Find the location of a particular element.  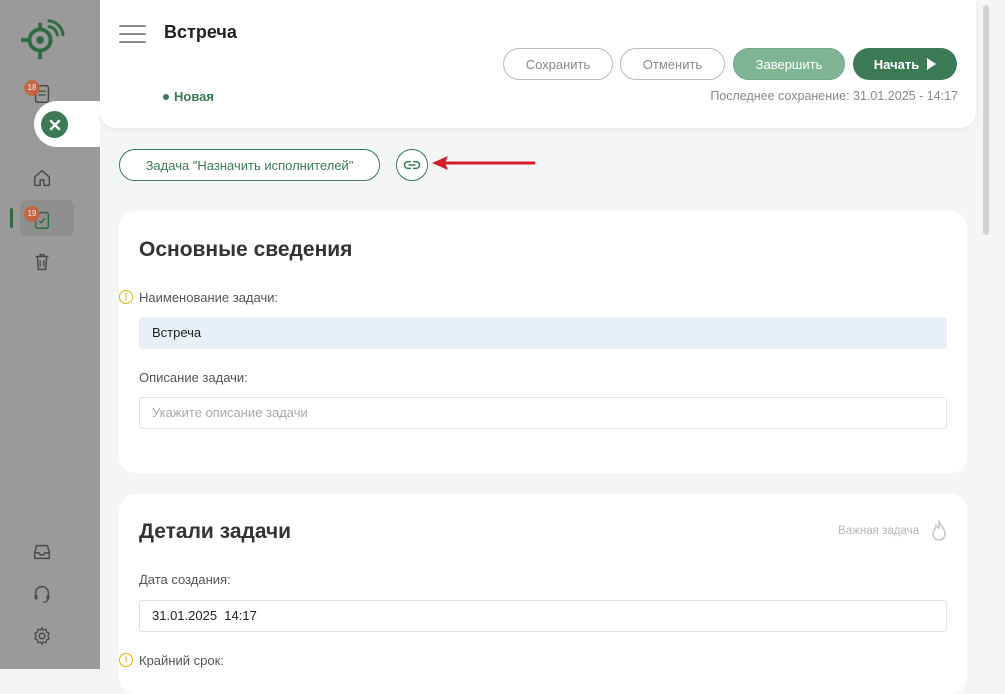

inbox-icon is located at coordinates (42, 552).